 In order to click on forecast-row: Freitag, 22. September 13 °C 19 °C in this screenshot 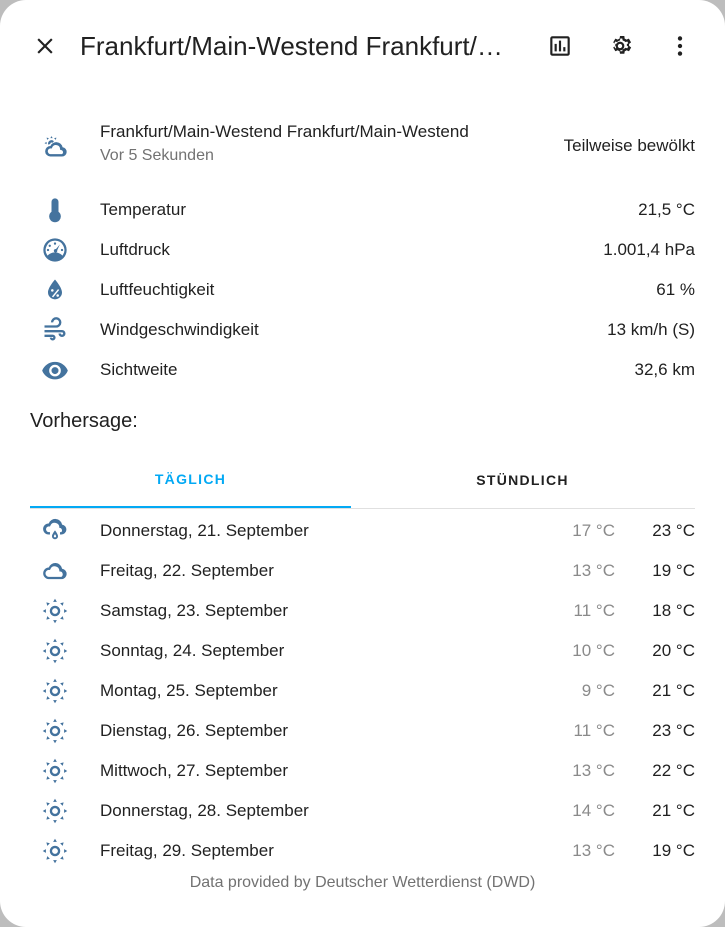, I will do `click(362, 571)`.